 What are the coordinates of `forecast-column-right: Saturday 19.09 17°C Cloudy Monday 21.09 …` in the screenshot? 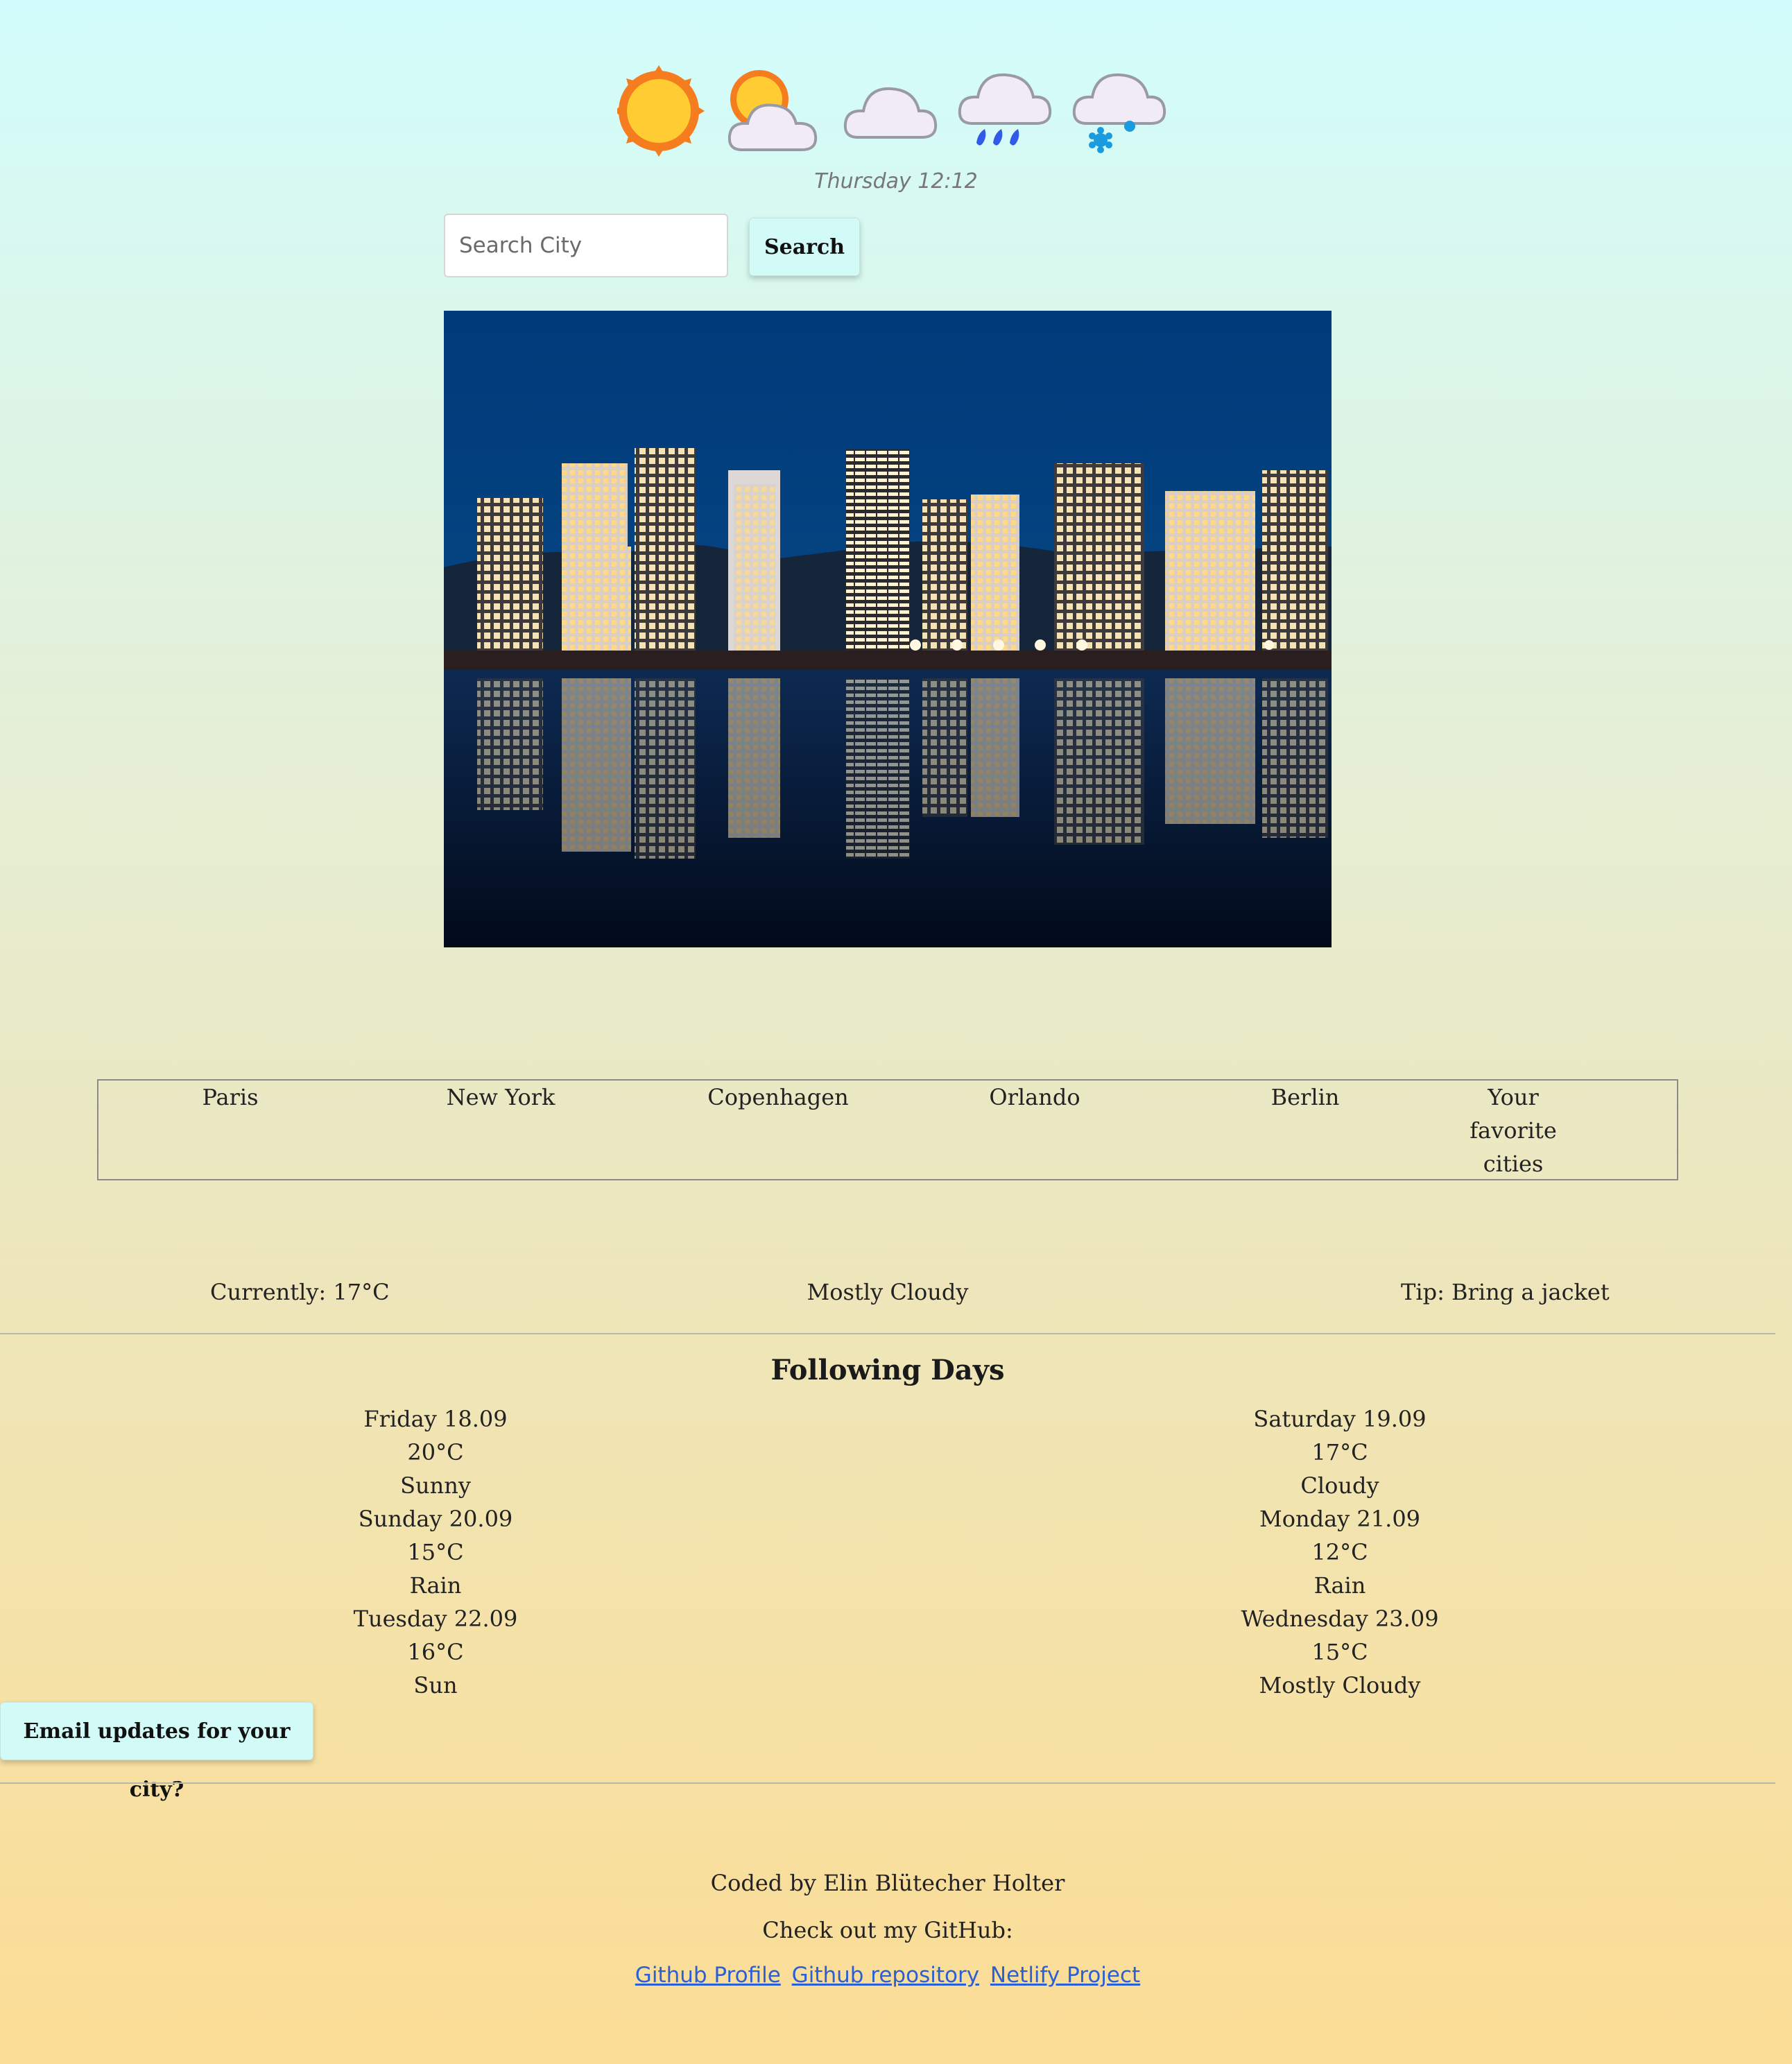 It's located at (1340, 1552).